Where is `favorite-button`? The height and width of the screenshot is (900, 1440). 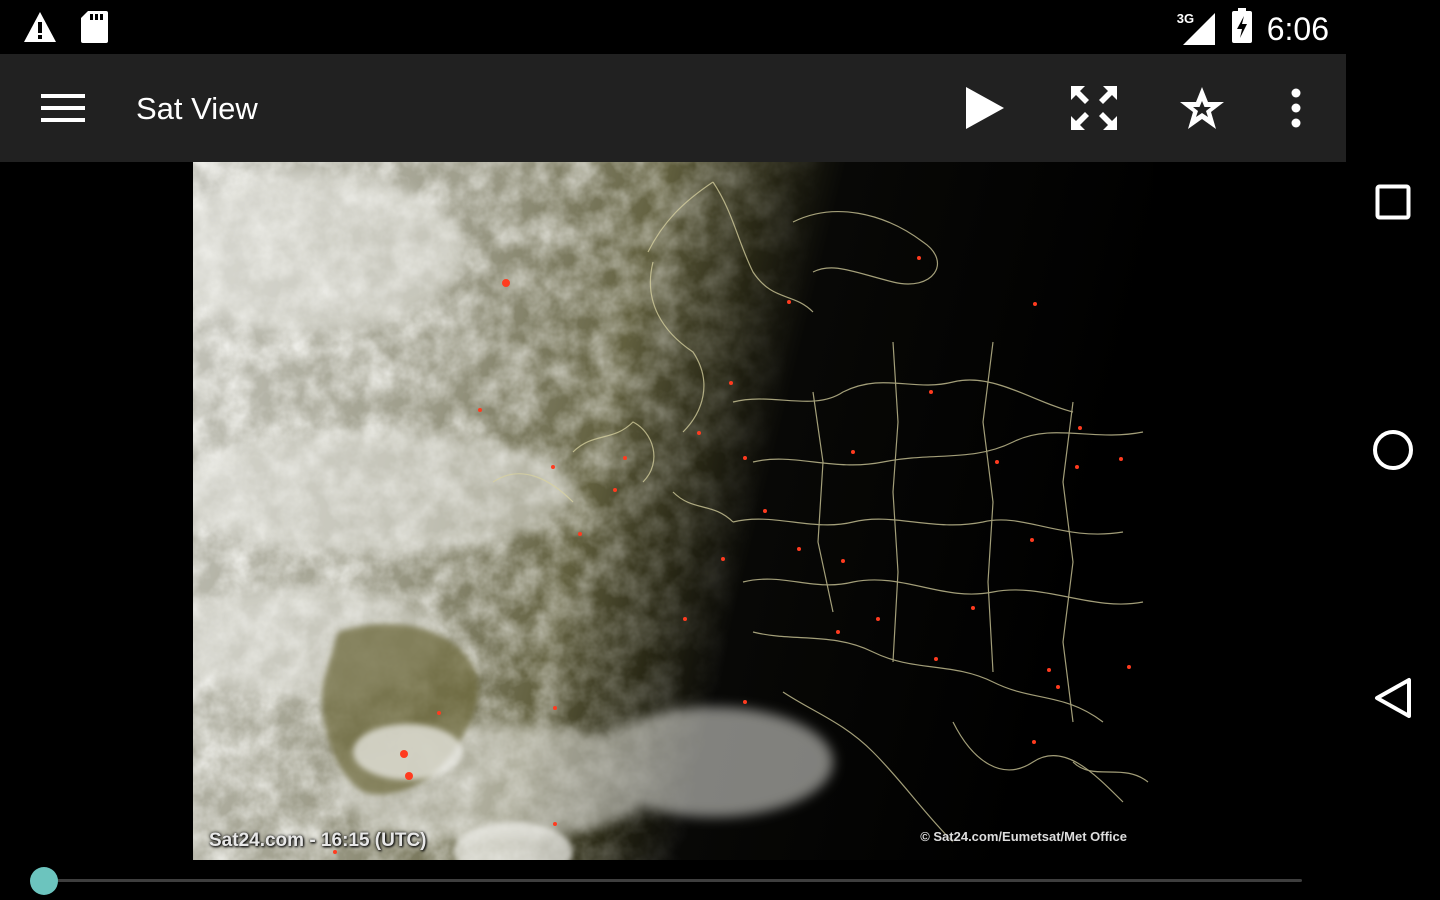
favorite-button is located at coordinates (1202, 108).